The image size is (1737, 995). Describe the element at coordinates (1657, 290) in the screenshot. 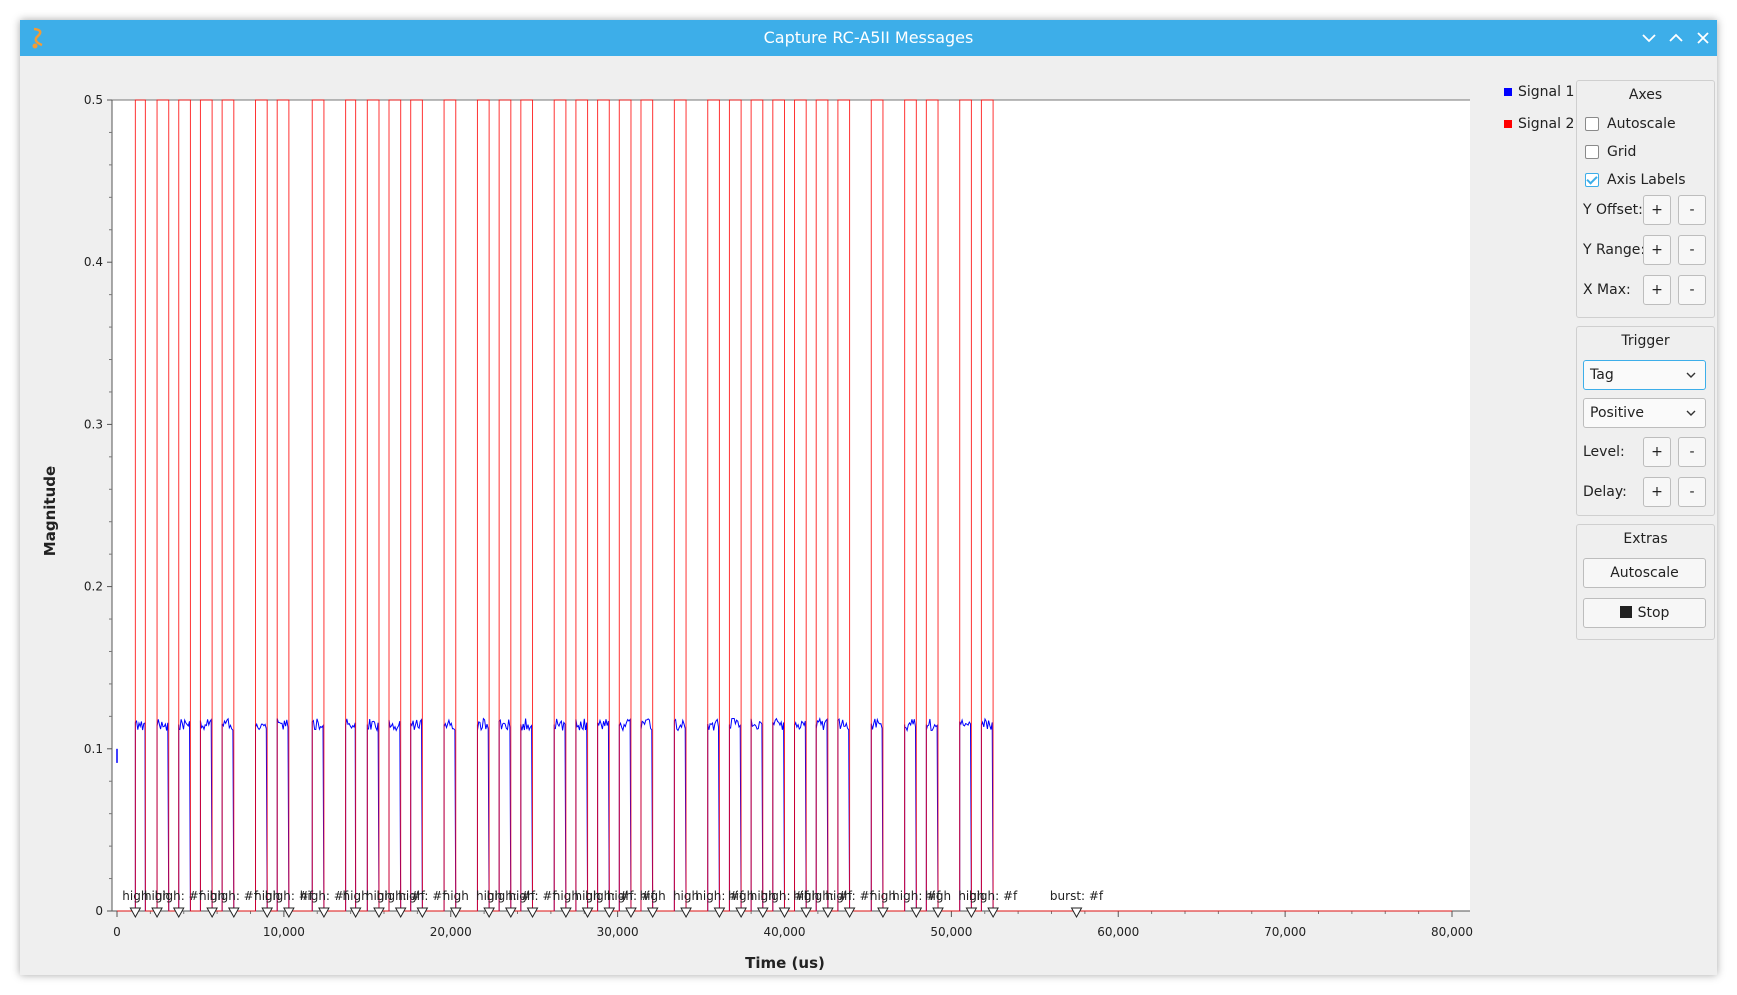

I see `x-max-plus-button: +` at that location.